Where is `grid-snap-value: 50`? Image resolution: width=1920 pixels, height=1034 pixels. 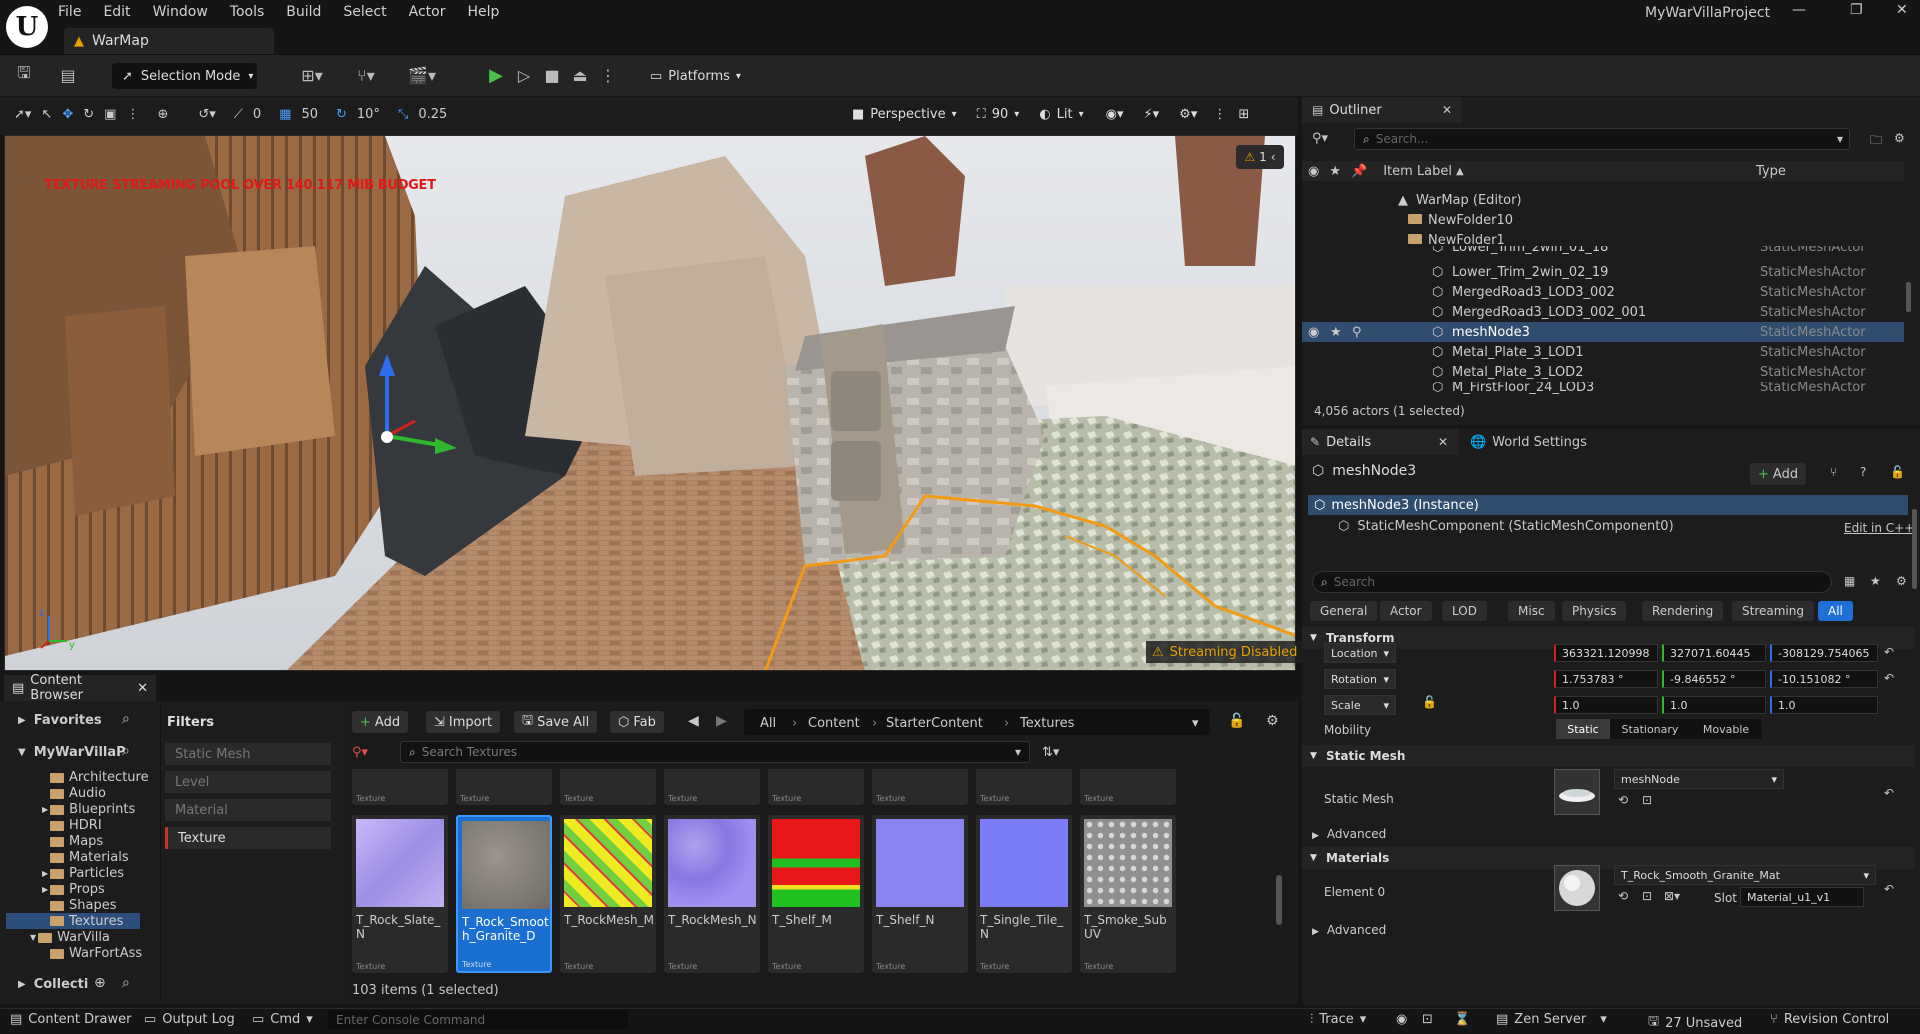 grid-snap-value: 50 is located at coordinates (309, 114).